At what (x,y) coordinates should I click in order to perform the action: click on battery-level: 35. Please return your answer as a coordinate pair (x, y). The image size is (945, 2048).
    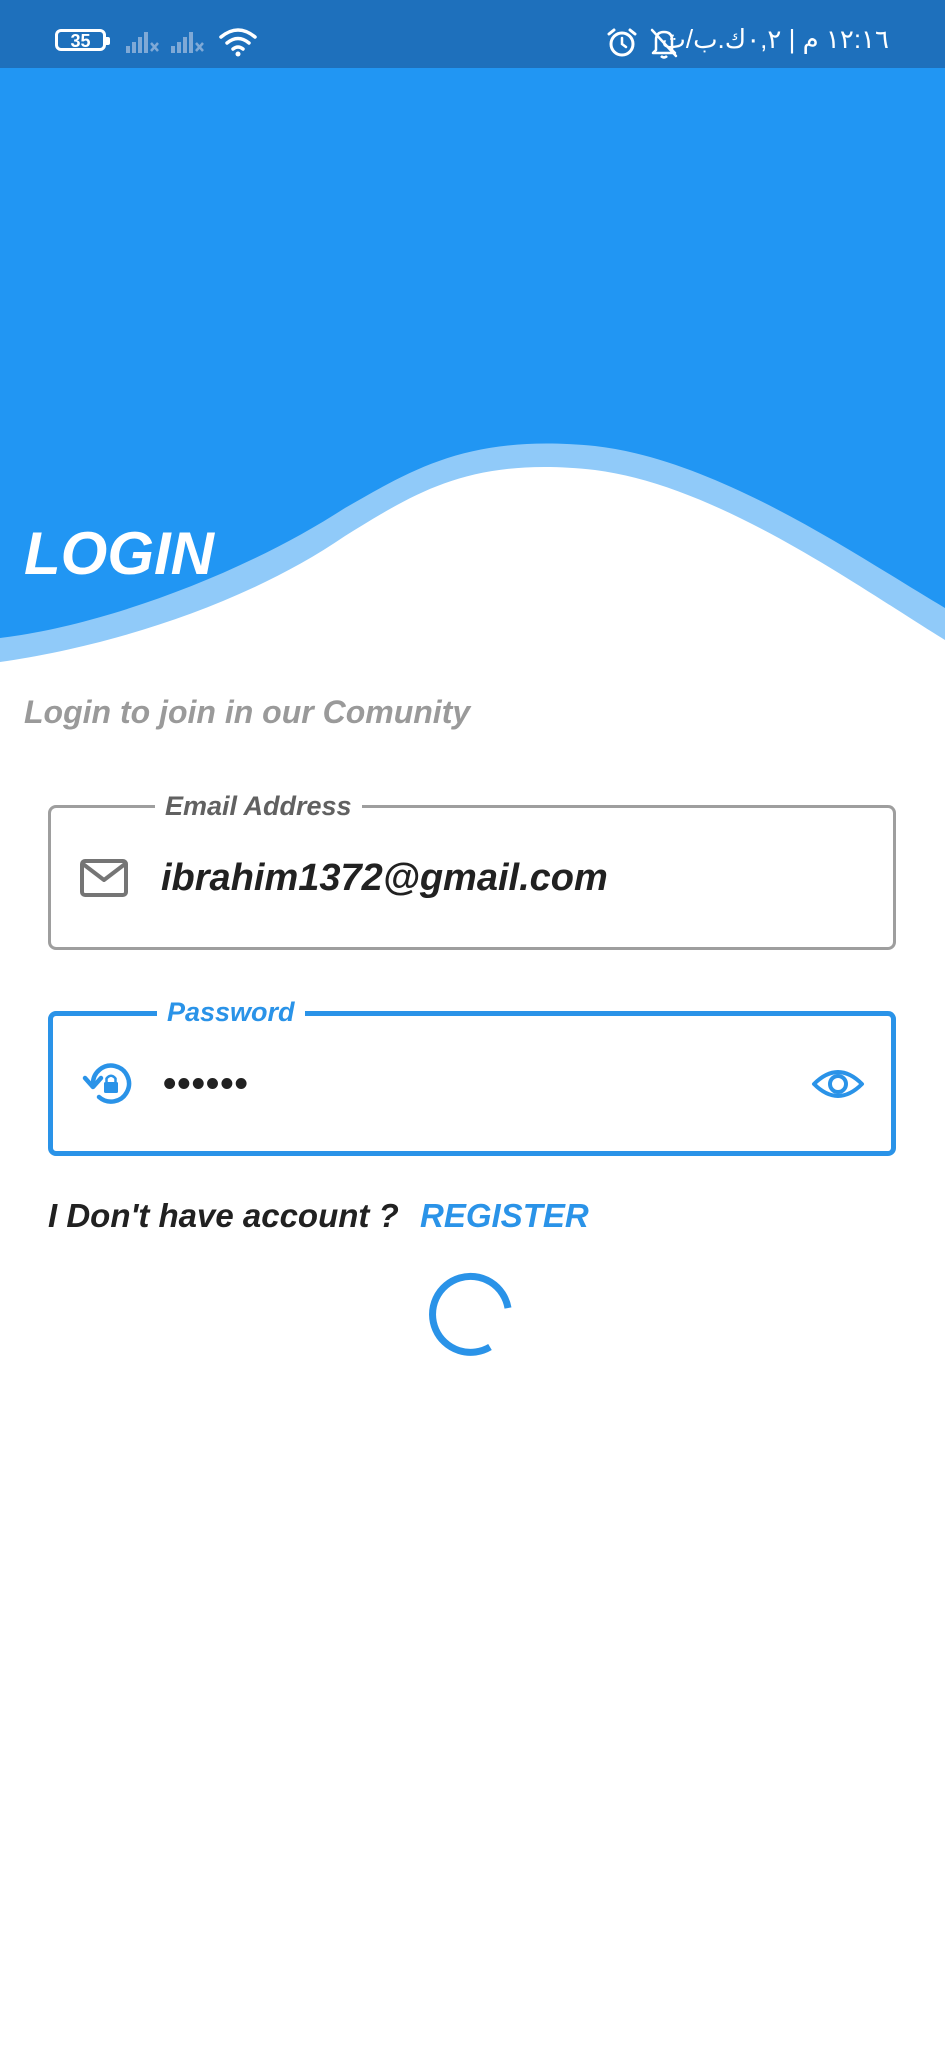
    Looking at the image, I should click on (80, 41).